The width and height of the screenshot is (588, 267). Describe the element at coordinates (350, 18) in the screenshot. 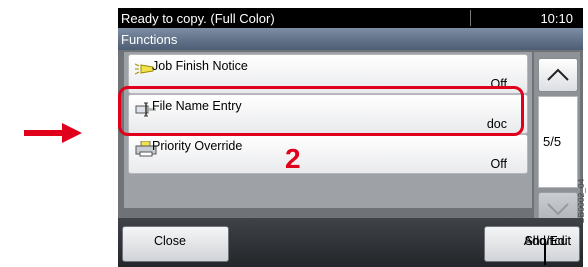

I see `status-bar: Ready to copy. (Full Color) 10:10` at that location.